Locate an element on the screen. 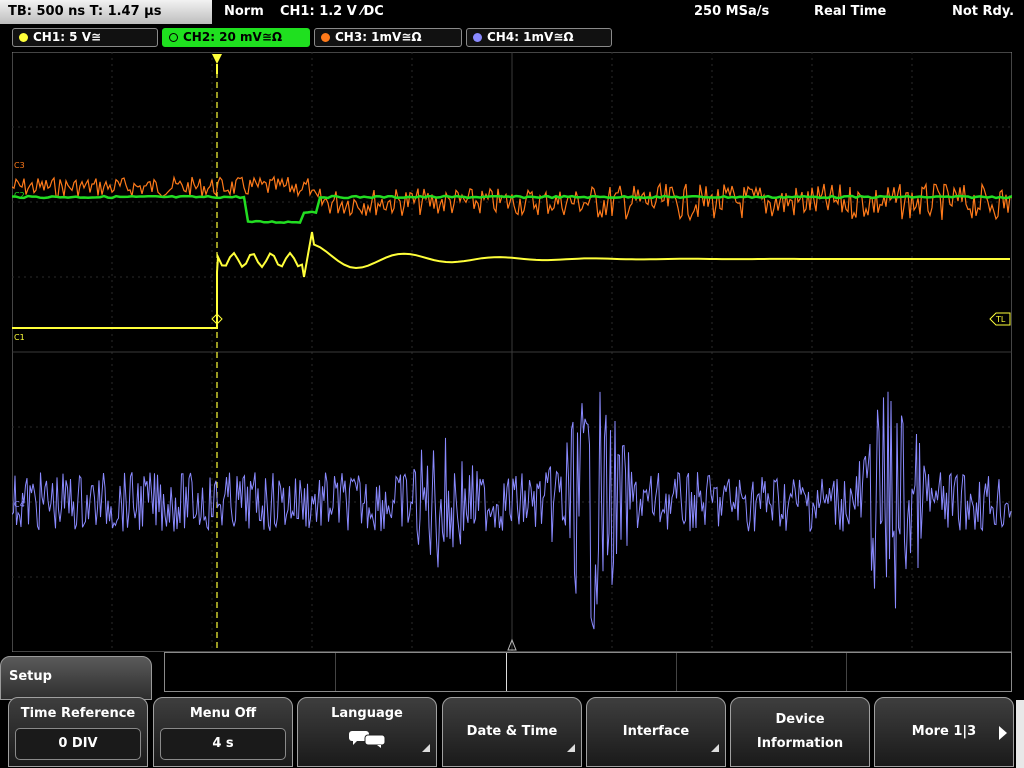  date-time-button: Date & Time is located at coordinates (512, 732).